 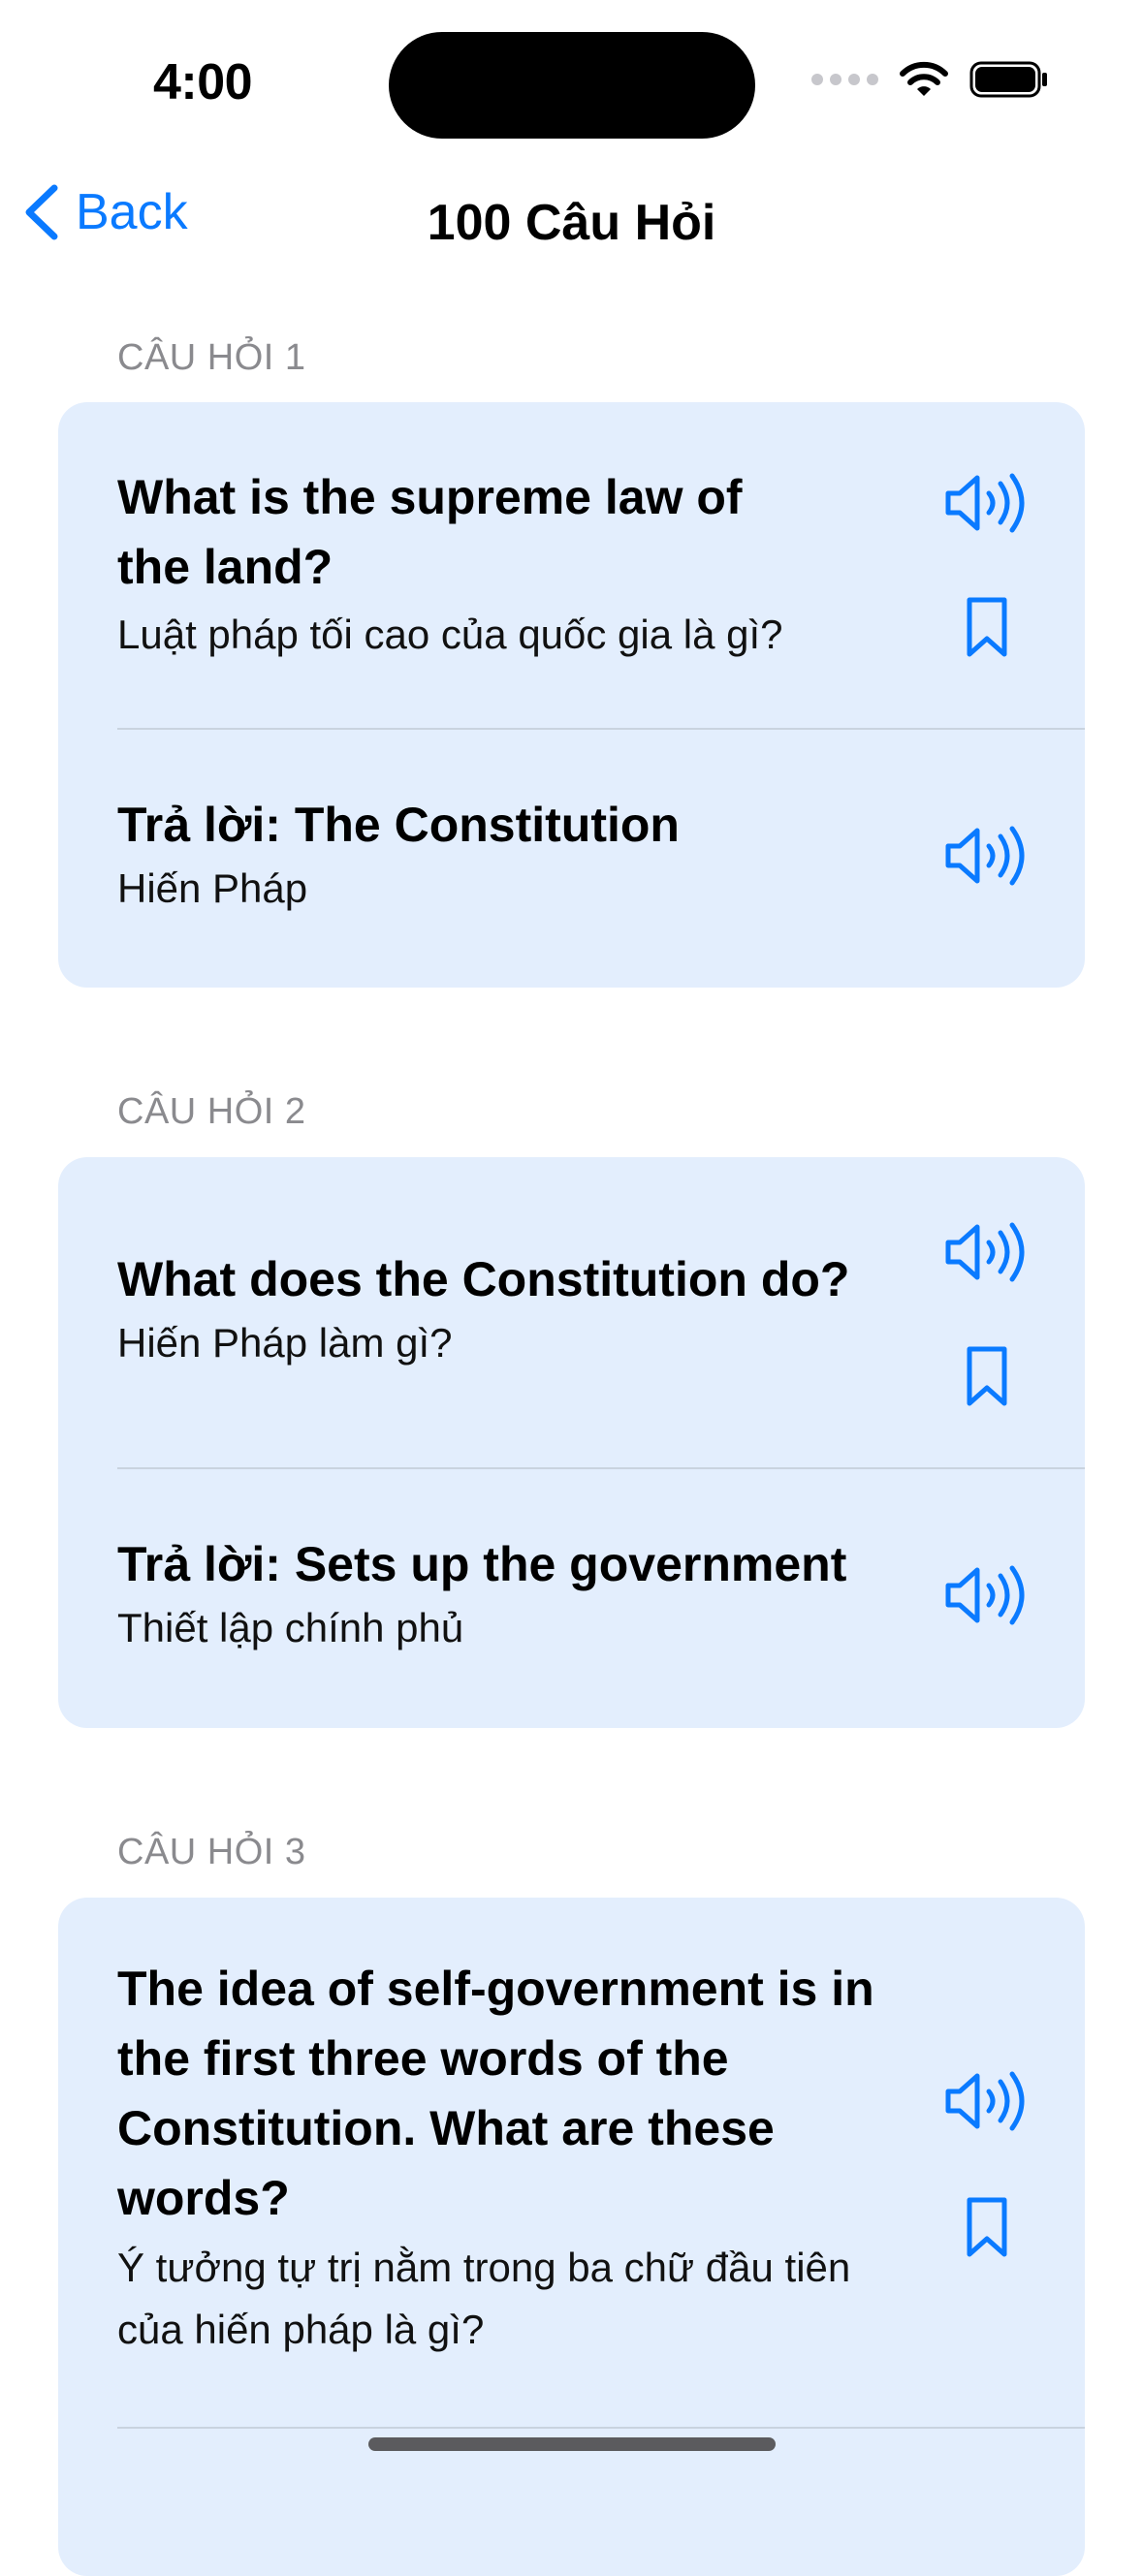 I want to click on cellular-signal-icon, so click(x=844, y=79).